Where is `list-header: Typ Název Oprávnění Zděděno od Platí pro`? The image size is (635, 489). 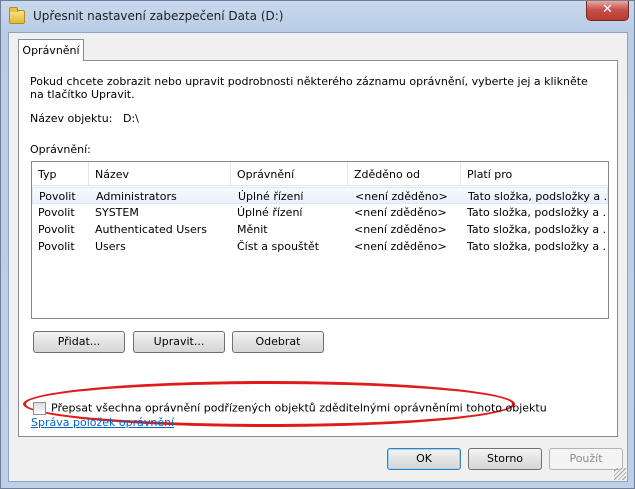 list-header: Typ Název Oprávnění Zděděno od Platí pro is located at coordinates (320, 174).